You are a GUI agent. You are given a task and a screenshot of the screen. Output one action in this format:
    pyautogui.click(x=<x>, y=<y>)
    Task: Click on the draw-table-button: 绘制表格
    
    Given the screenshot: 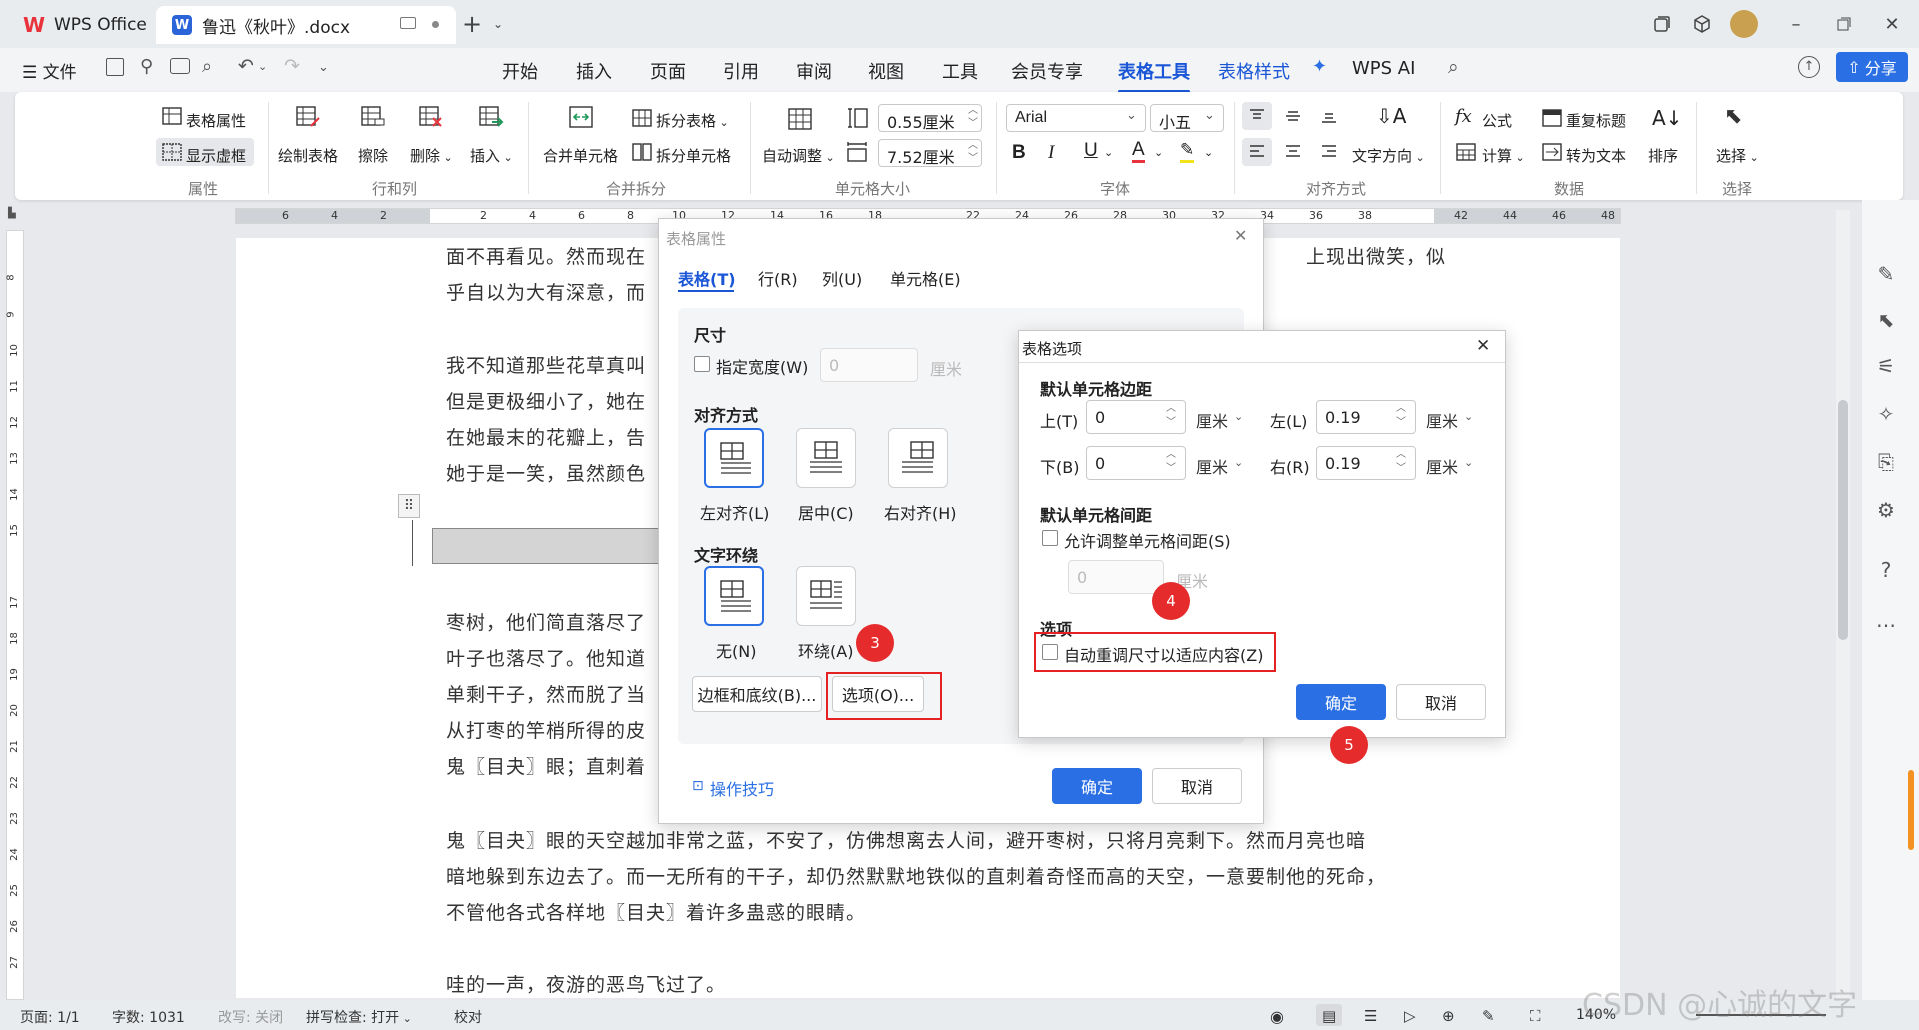 What is the action you would take?
    pyautogui.click(x=308, y=155)
    